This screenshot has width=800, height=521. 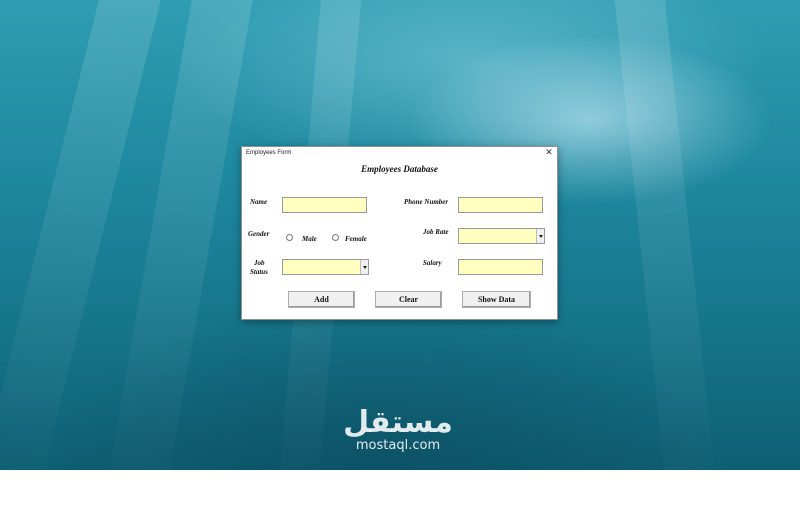 What do you see at coordinates (399, 154) in the screenshot?
I see `title-bar: Employees Form ✕` at bounding box center [399, 154].